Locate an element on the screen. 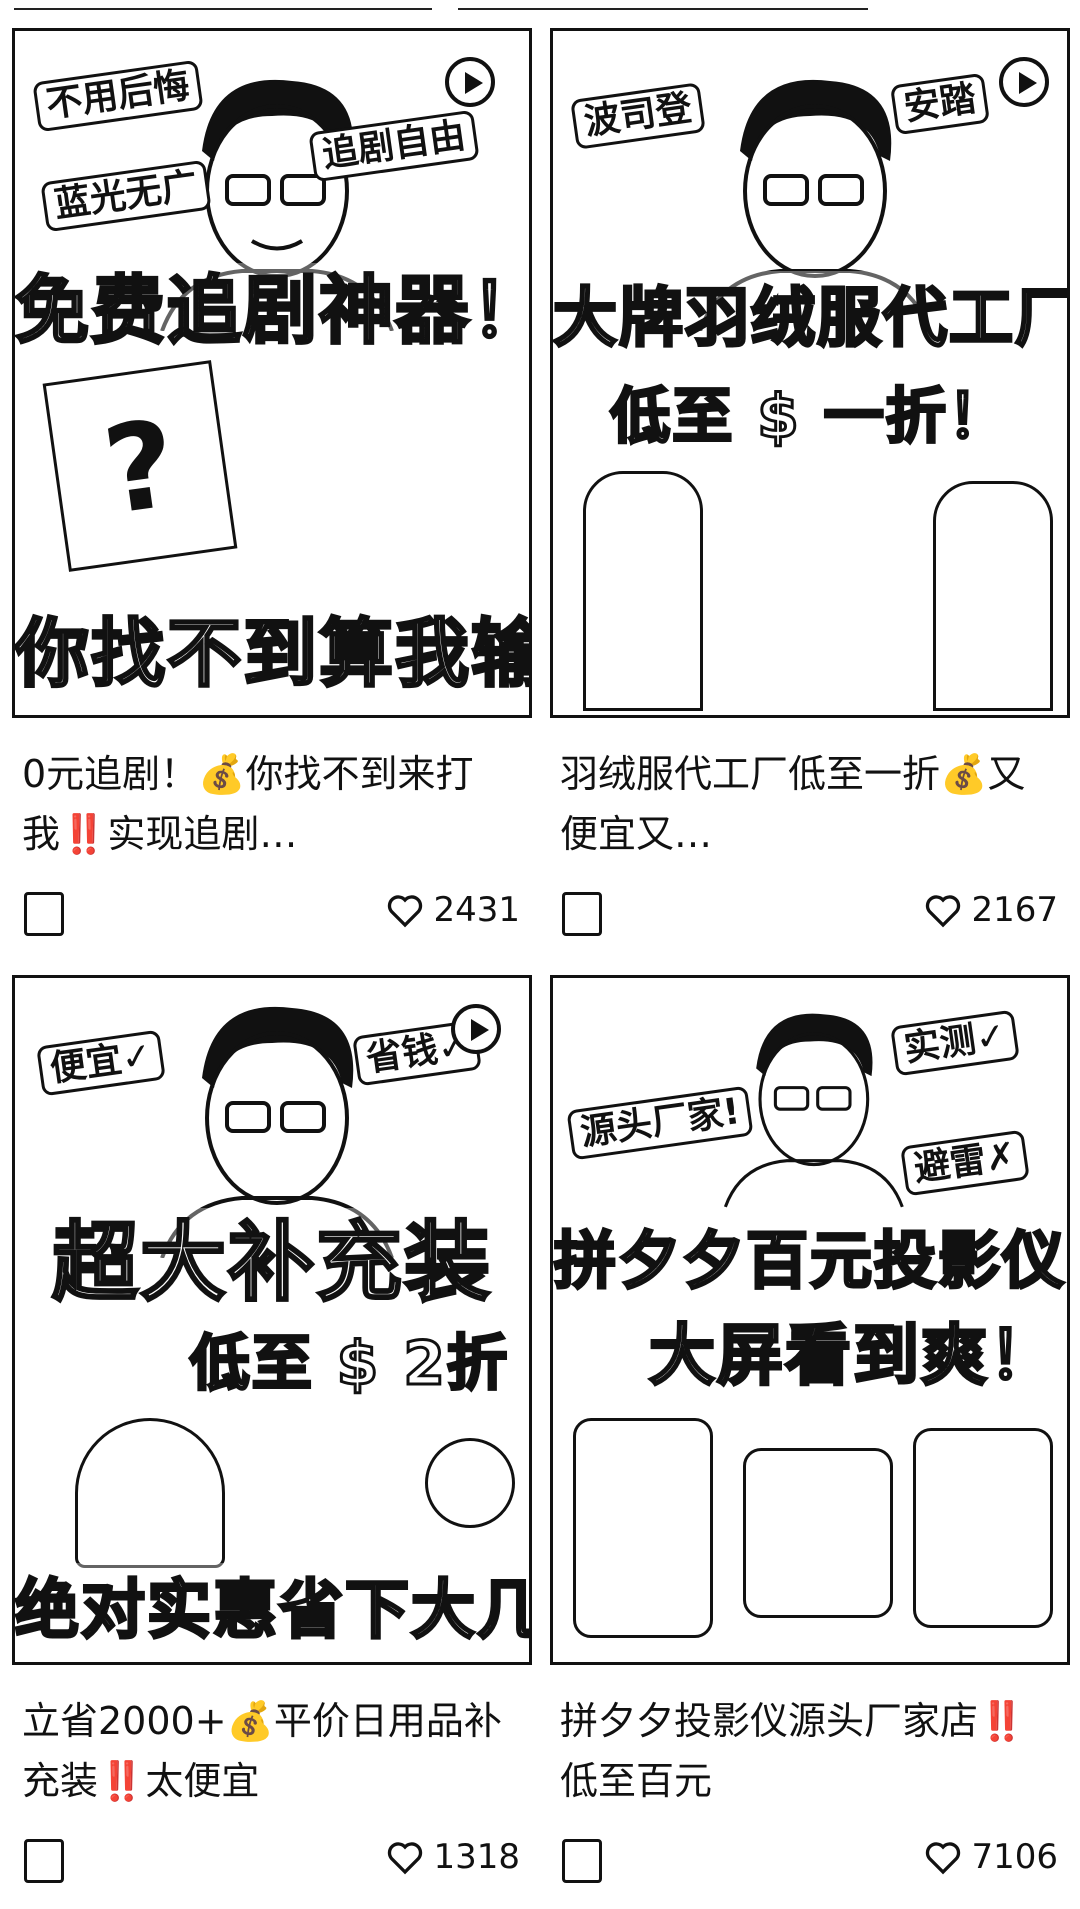 Image resolution: width=1080 pixels, height=1909 pixels. like-button: 7106 is located at coordinates (990, 1857).